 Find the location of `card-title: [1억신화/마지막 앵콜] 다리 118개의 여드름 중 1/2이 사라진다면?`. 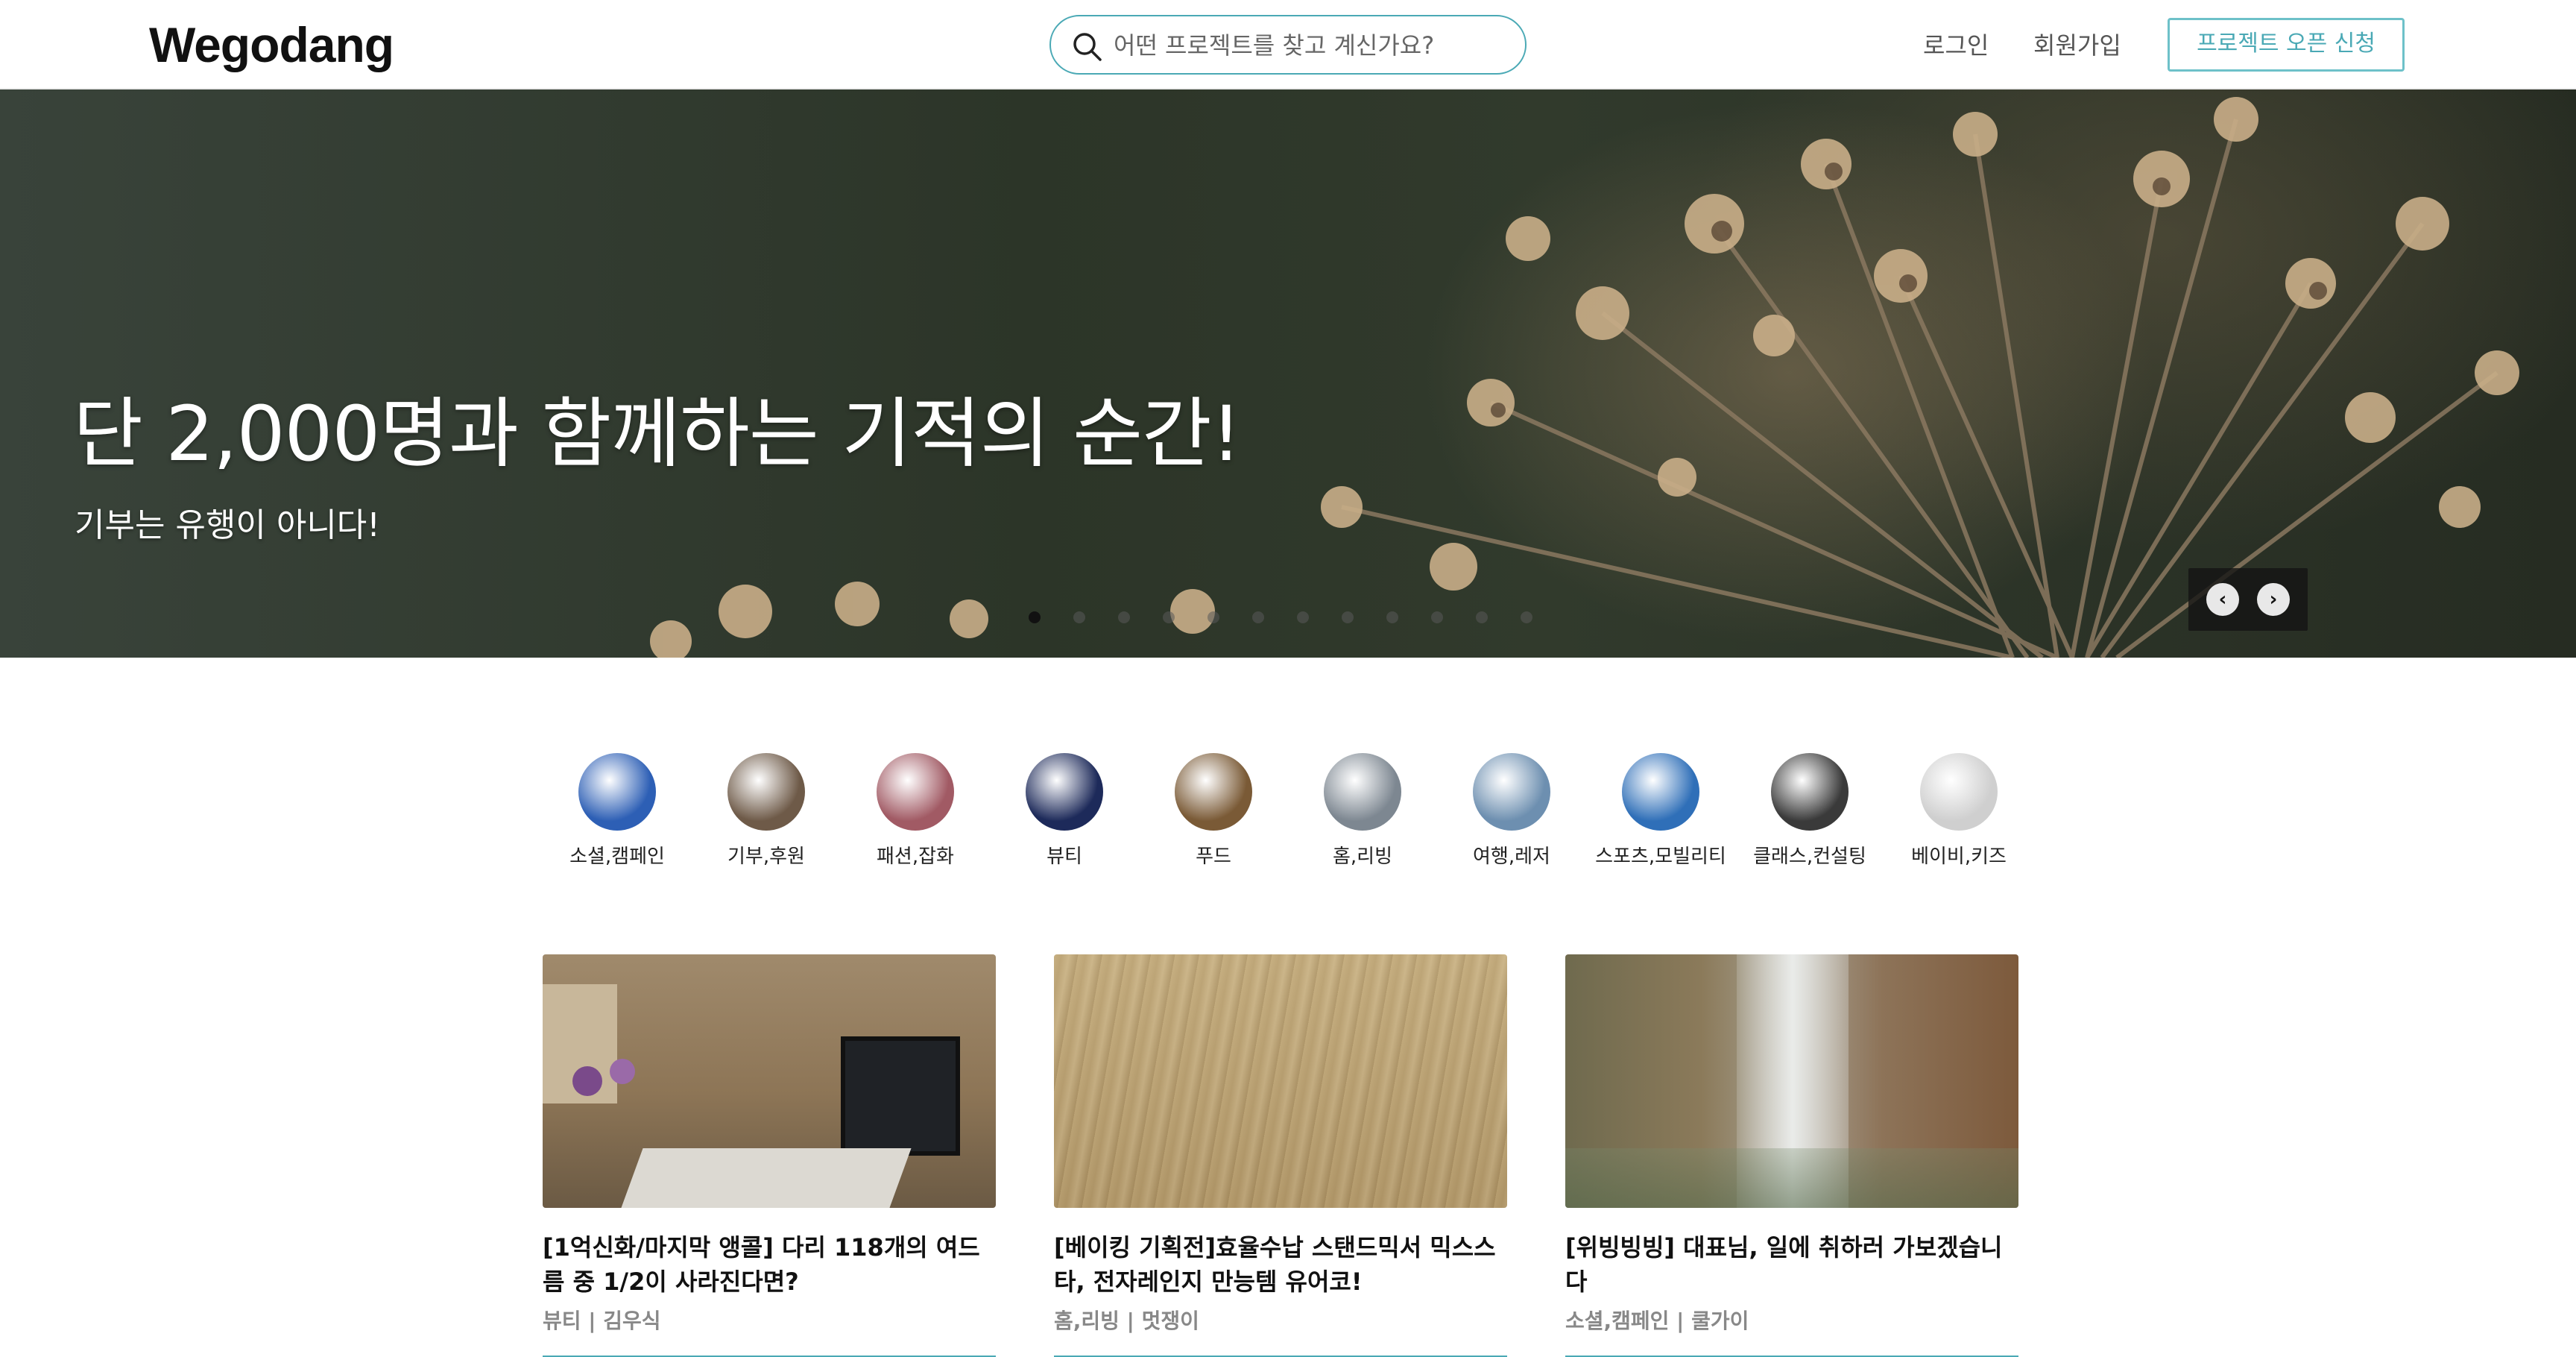

card-title: [1억신화/마지막 앵콜] 다리 118개의 여드름 중 1/2이 사라진다면? is located at coordinates (769, 1264).